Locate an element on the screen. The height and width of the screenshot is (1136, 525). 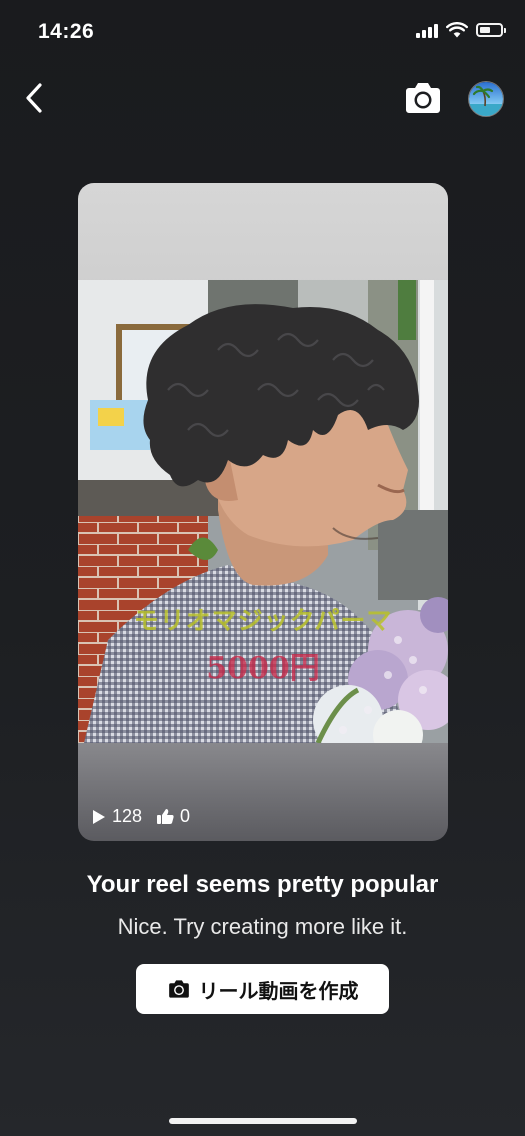
subtext: Nice. Try creating more like it. is located at coordinates (262, 926).